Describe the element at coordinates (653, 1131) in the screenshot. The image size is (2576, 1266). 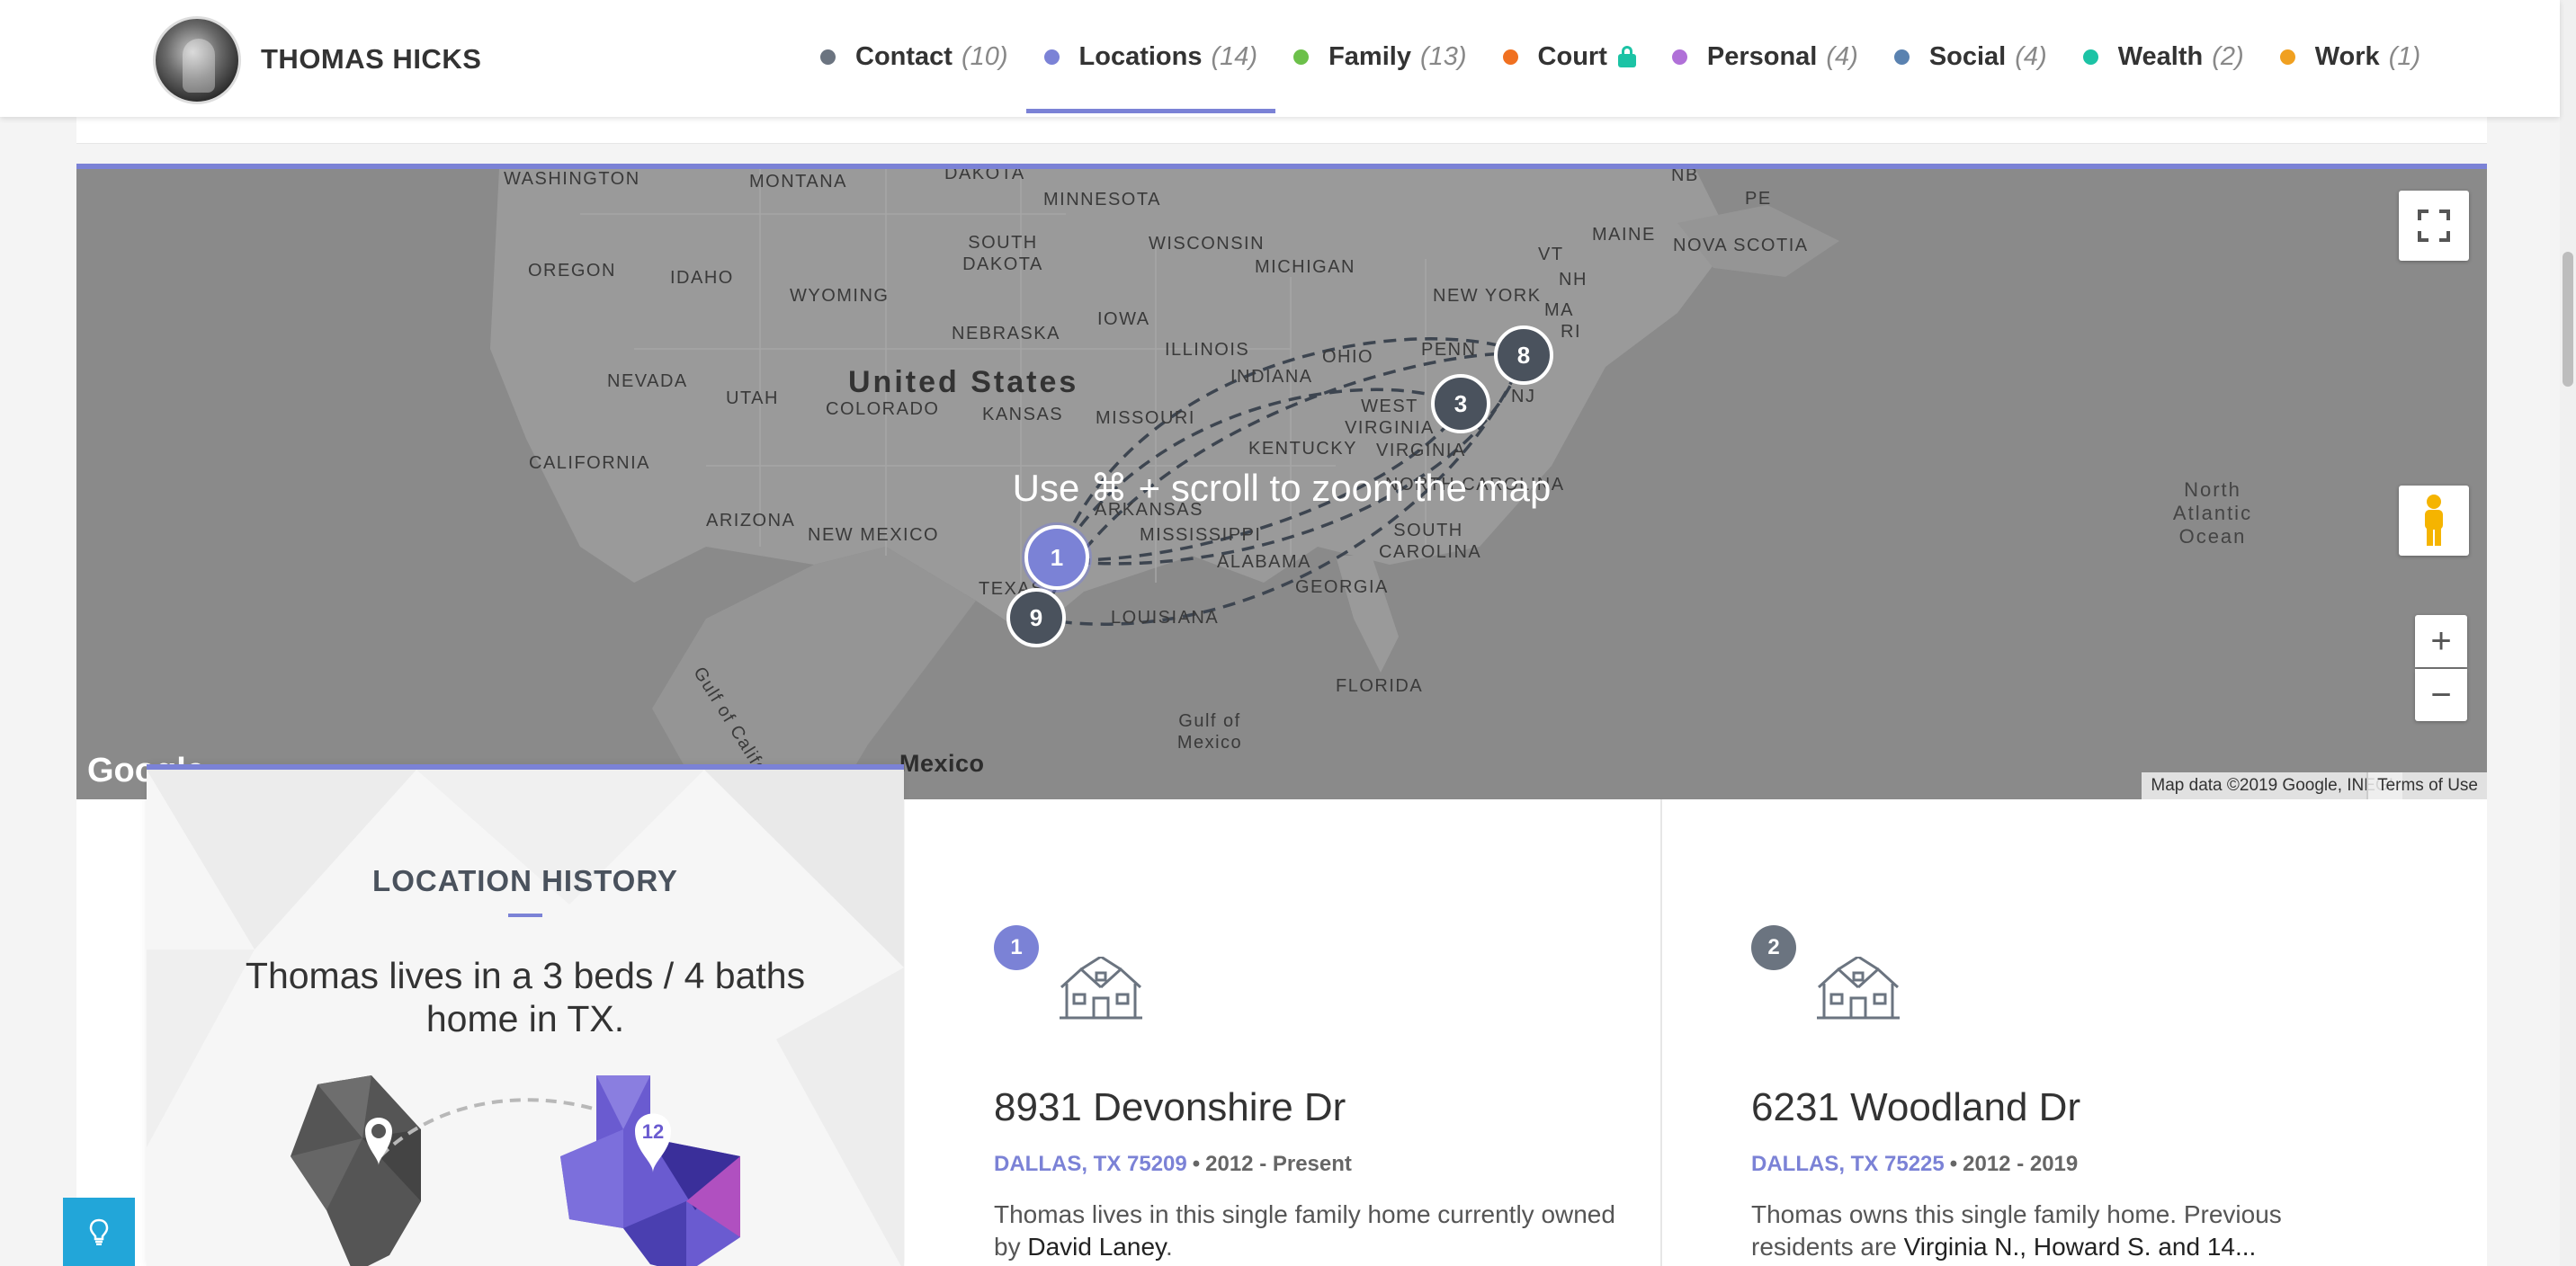
I see `pin-count: 12` at that location.